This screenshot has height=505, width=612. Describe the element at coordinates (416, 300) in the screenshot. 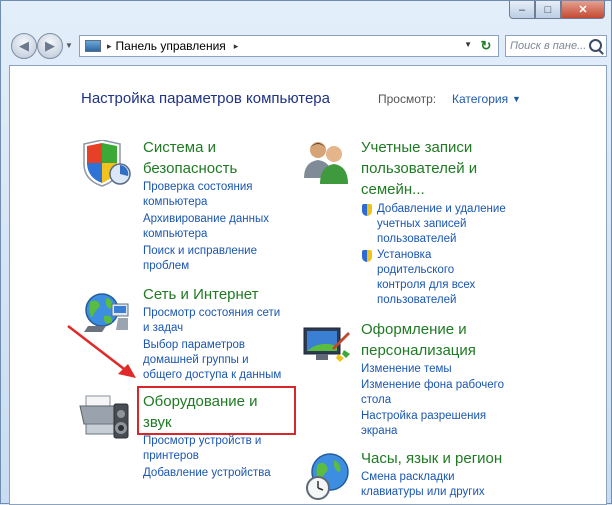

I see `link-parental-controls: пользователей` at that location.